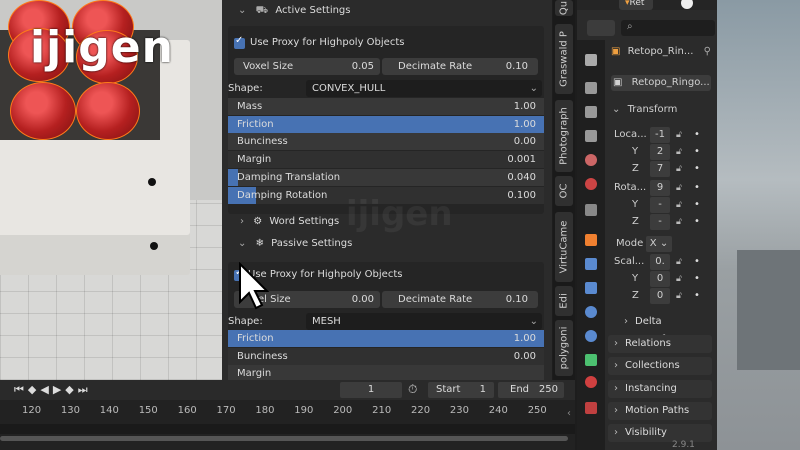 The width and height of the screenshot is (800, 450). I want to click on property-value: 0.100, so click(521, 195).